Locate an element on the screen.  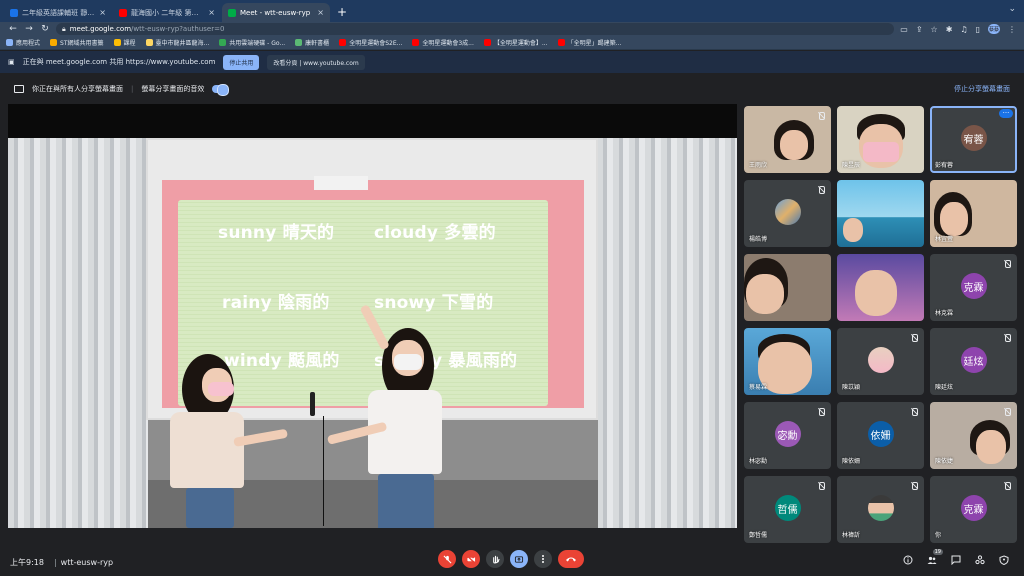
tab-search-icon: ⌄ is located at coordinates (1012, 9).